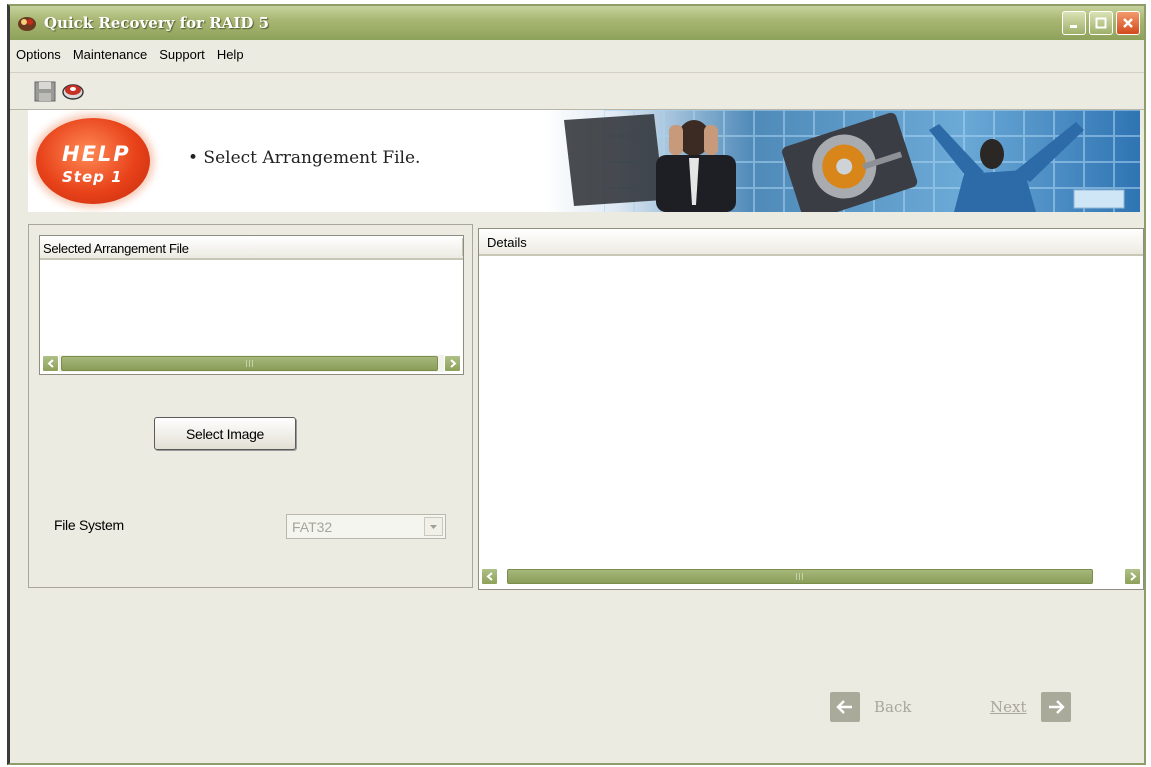 This screenshot has width=1151, height=767. I want to click on maximize-icon, so click(1101, 23).